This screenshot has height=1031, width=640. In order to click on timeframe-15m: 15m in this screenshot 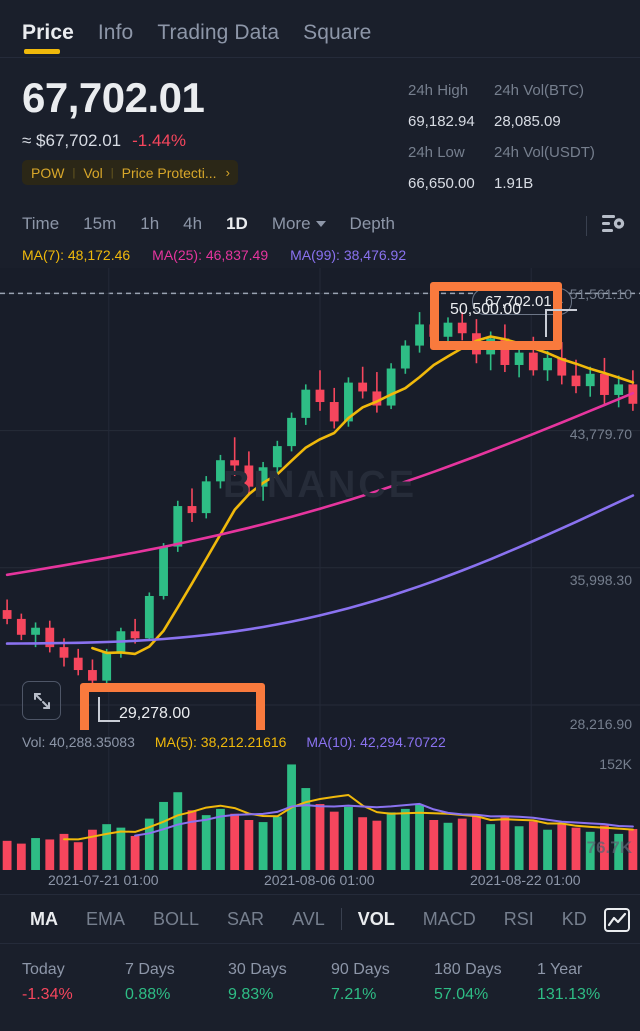, I will do `click(99, 224)`.